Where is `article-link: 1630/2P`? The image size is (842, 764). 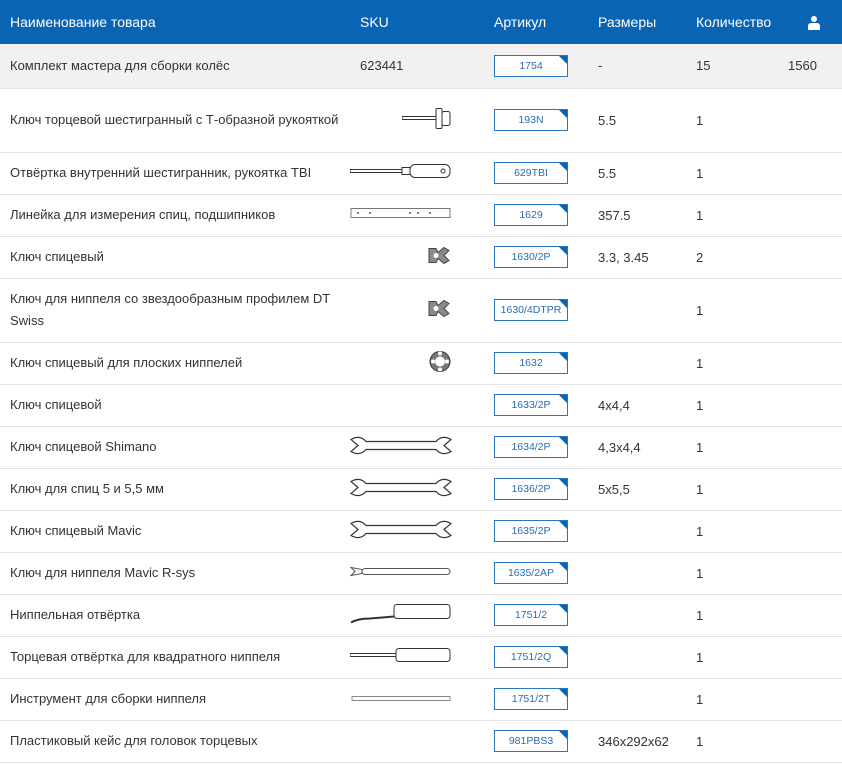
article-link: 1630/2P is located at coordinates (531, 257).